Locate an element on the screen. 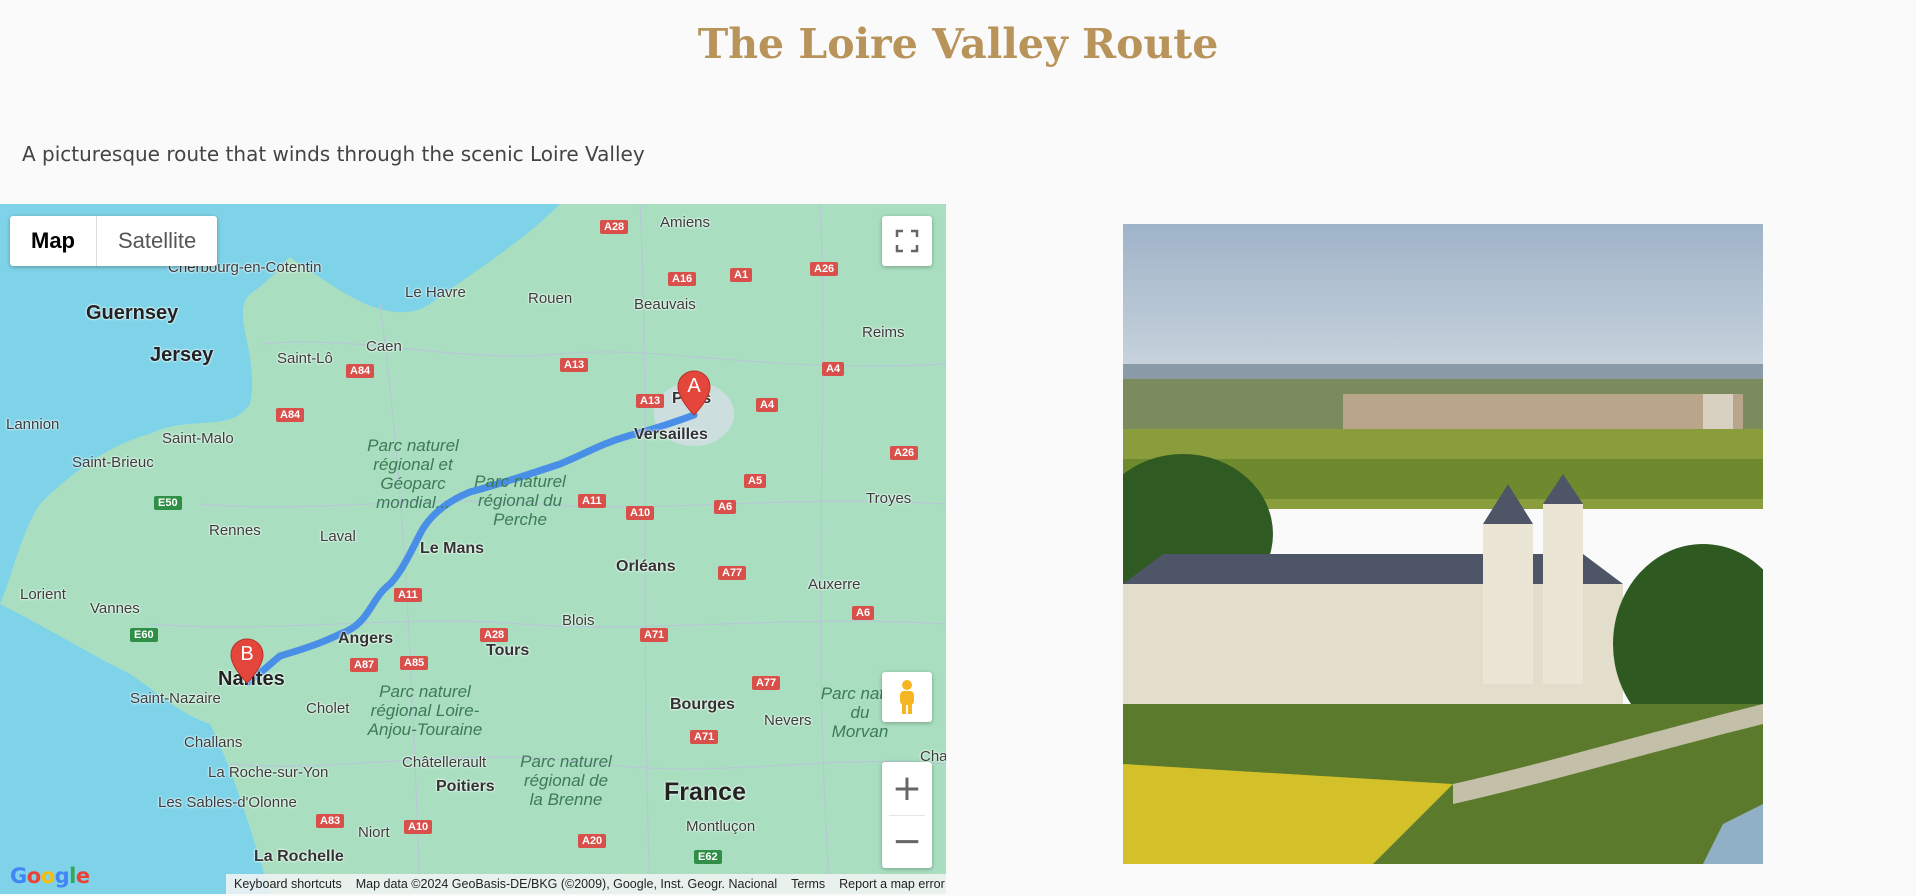 The width and height of the screenshot is (1916, 896). map-label: Tours is located at coordinates (508, 650).